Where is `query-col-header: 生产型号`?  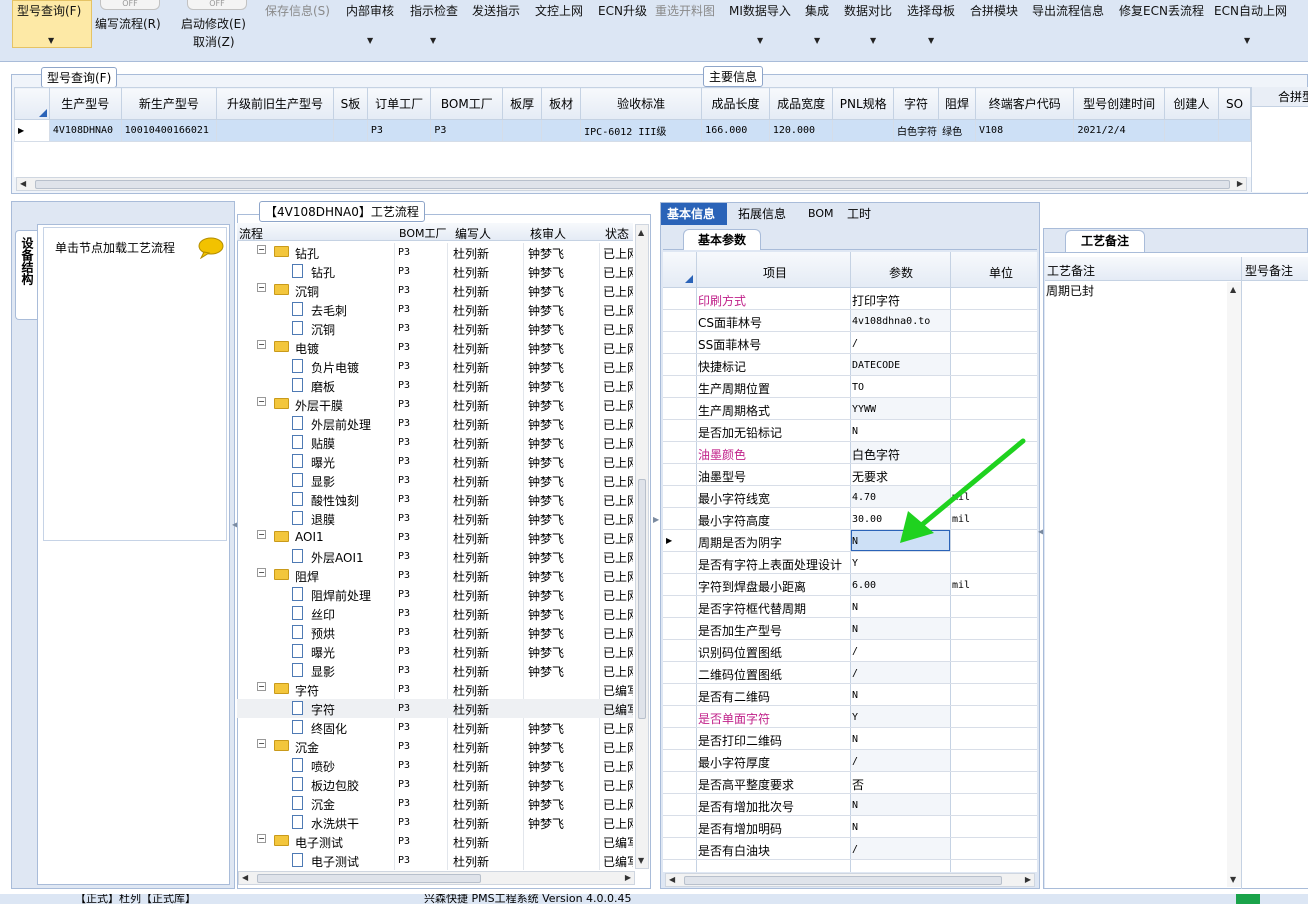
query-col-header: 生产型号 is located at coordinates (85, 103).